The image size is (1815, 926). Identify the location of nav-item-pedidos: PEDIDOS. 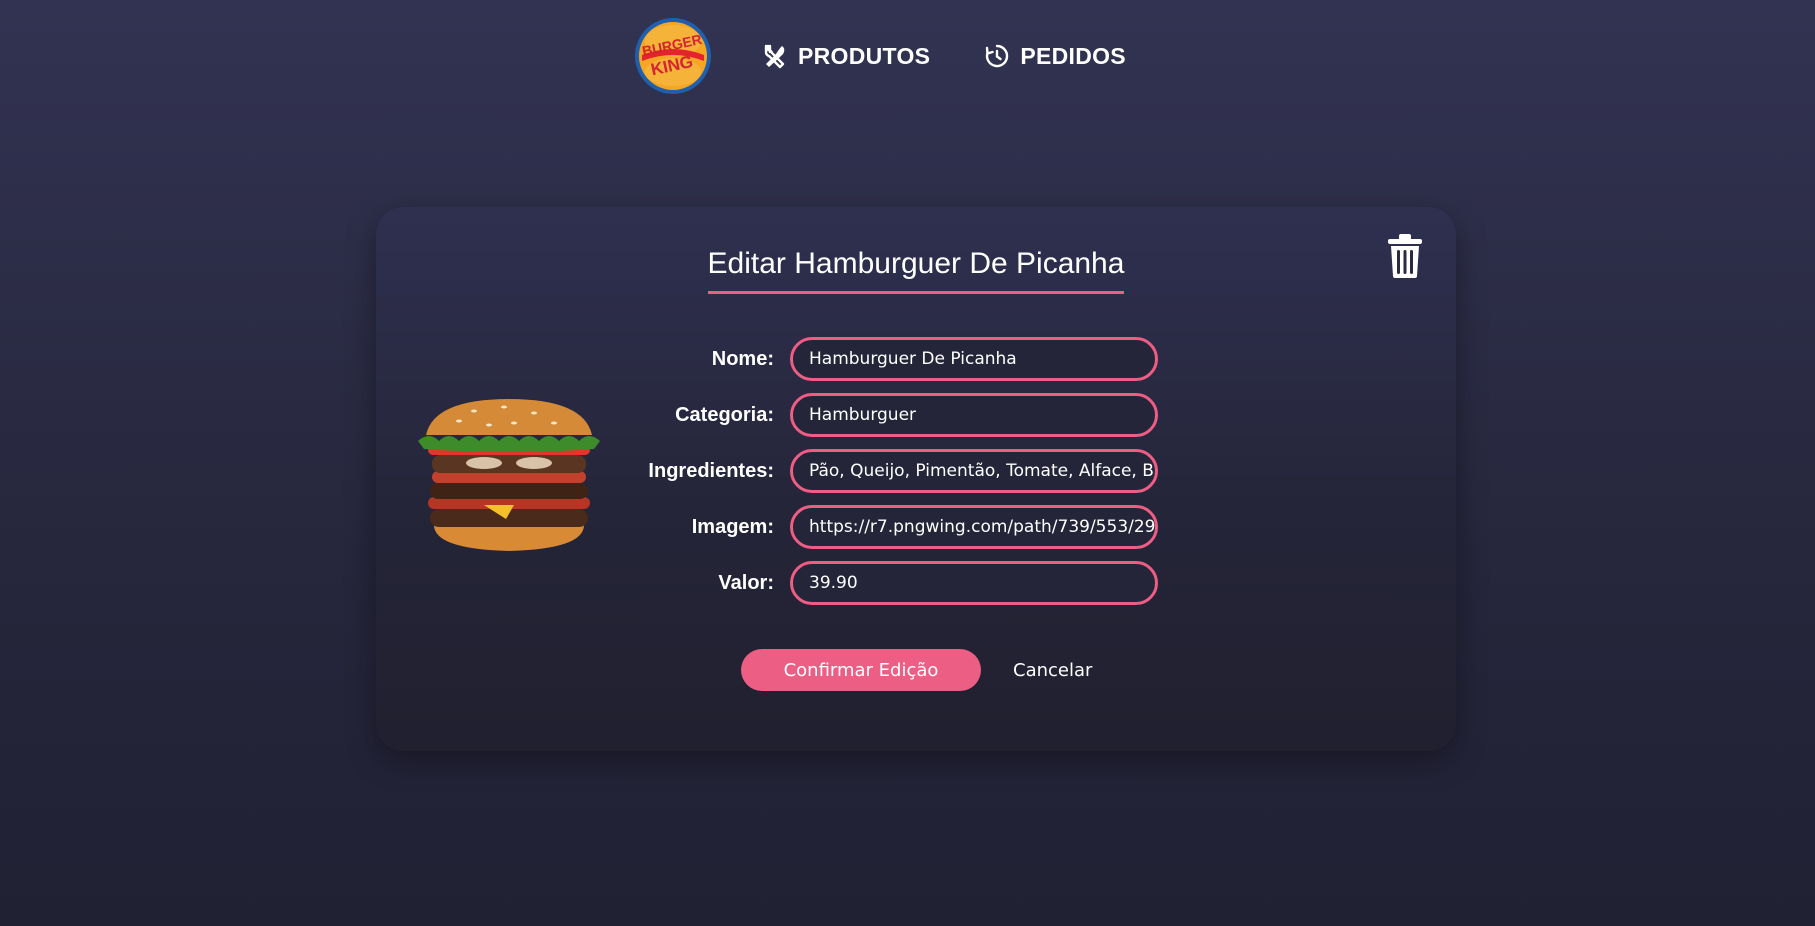
(1055, 56).